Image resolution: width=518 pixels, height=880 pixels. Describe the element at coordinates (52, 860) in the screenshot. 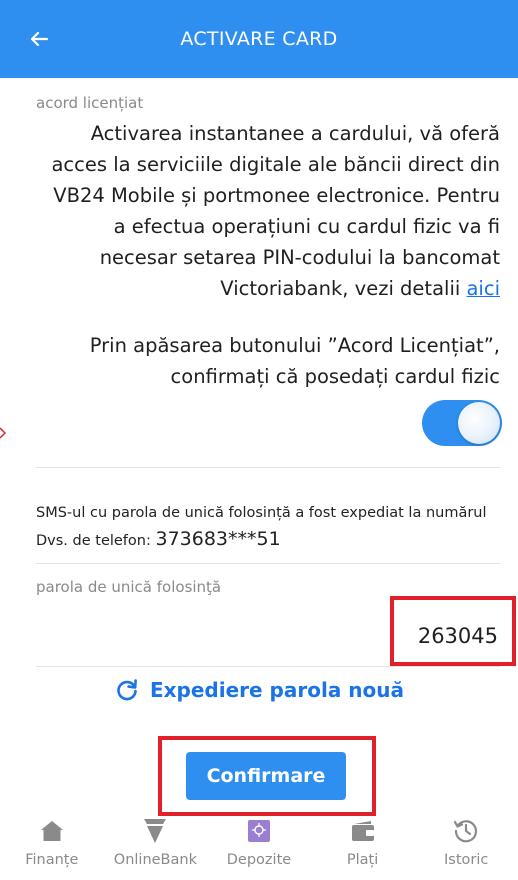

I see `nav-label: Finanțe` at that location.